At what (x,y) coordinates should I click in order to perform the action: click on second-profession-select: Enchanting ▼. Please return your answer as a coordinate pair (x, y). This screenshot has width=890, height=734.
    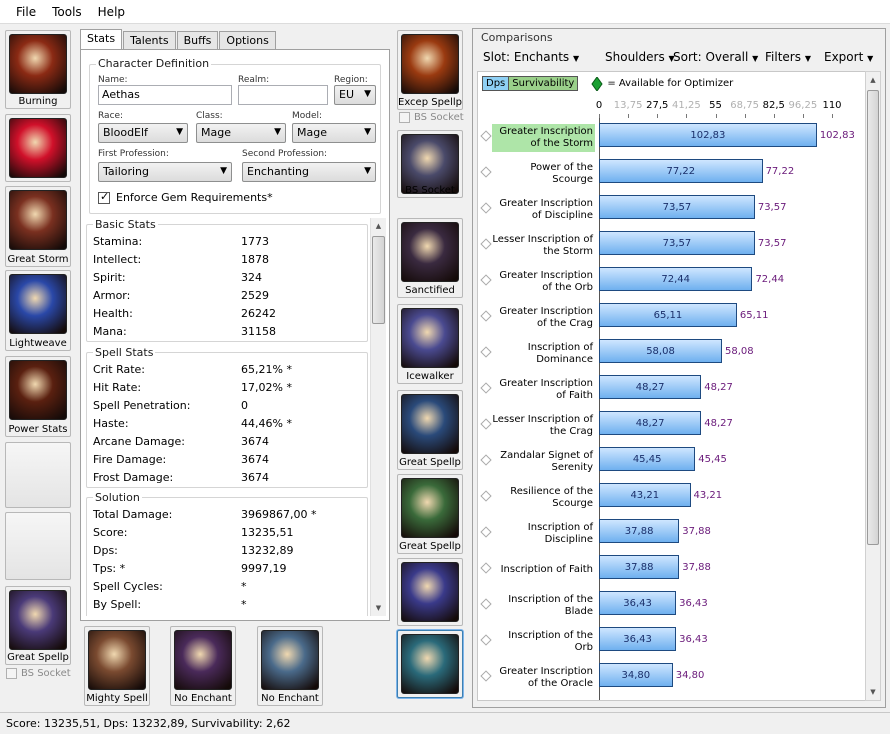
    Looking at the image, I should click on (309, 172).